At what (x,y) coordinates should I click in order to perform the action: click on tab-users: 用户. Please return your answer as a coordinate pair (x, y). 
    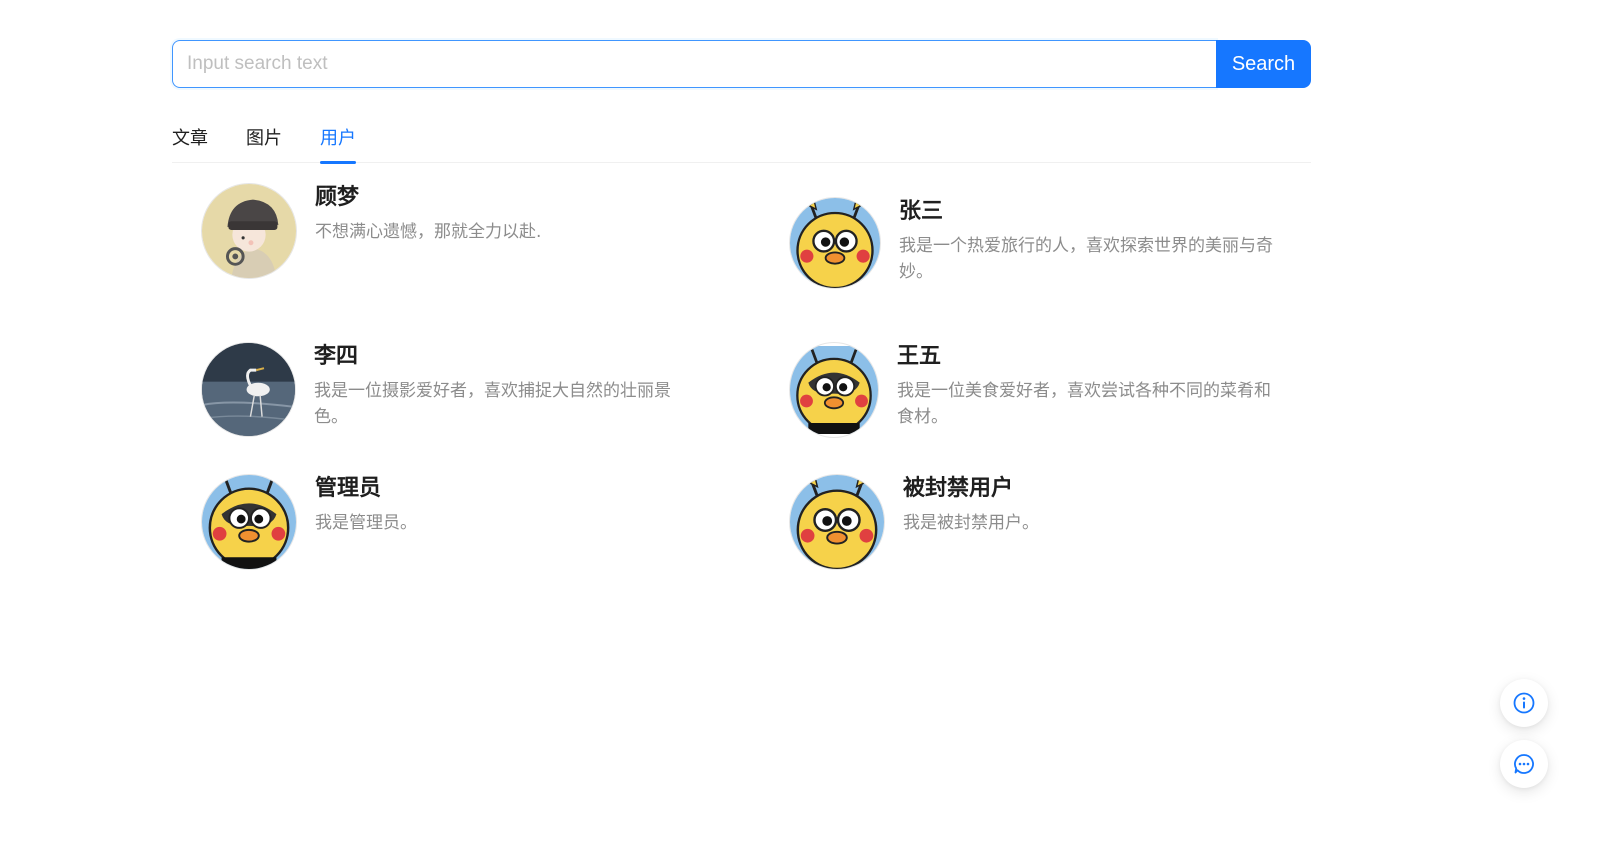
    Looking at the image, I should click on (338, 141).